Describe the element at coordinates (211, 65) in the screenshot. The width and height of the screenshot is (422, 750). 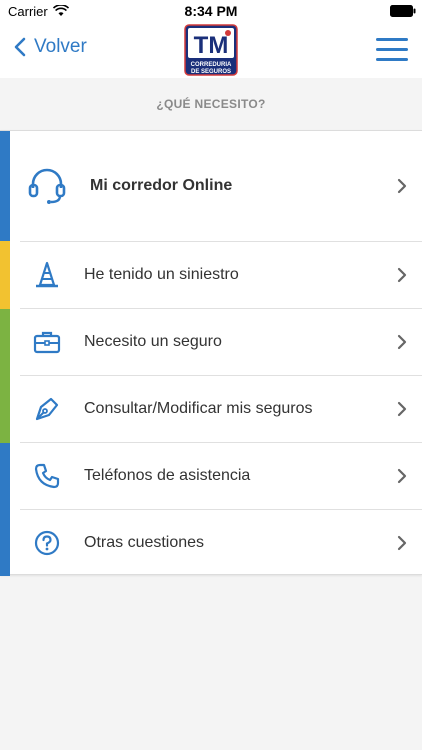
I see `logo-caption-line1: CORREDURIA` at that location.